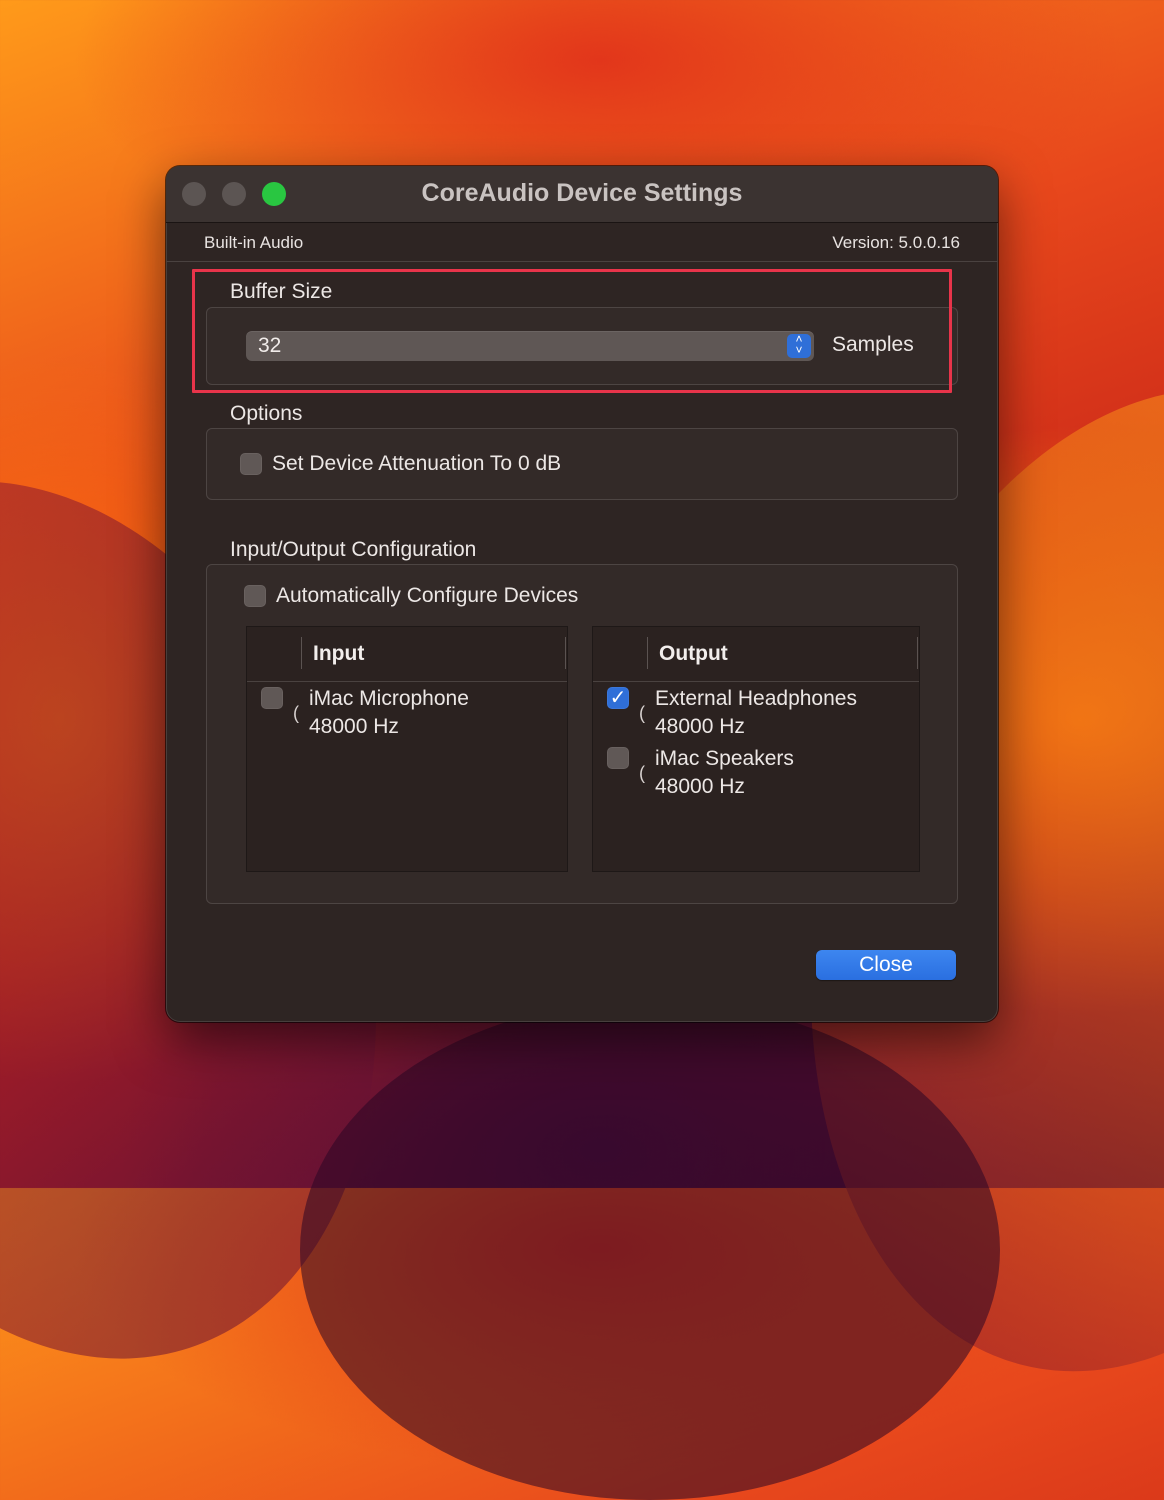  I want to click on input-device-checkbox, so click(272, 698).